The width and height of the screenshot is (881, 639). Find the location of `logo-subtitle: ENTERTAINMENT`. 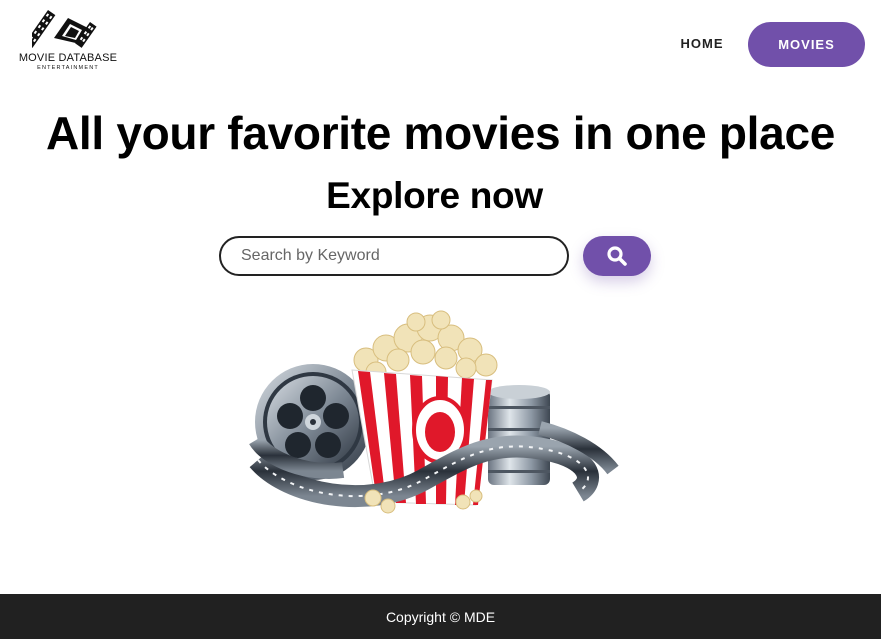

logo-subtitle: ENTERTAINMENT is located at coordinates (68, 68).